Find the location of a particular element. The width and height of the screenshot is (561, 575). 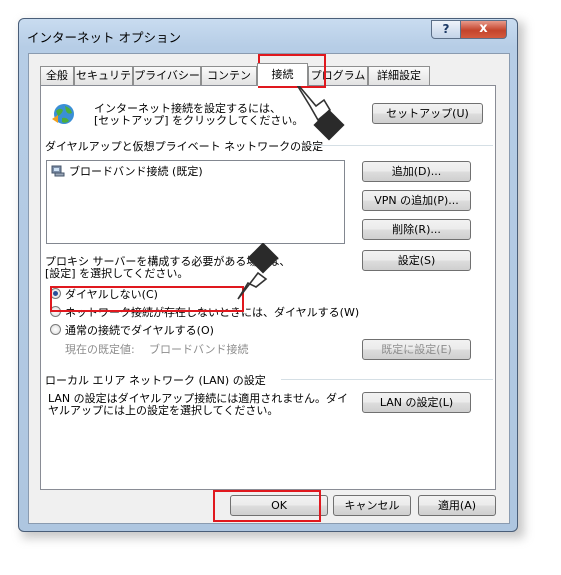

lan-section-divider is located at coordinates (387, 379).